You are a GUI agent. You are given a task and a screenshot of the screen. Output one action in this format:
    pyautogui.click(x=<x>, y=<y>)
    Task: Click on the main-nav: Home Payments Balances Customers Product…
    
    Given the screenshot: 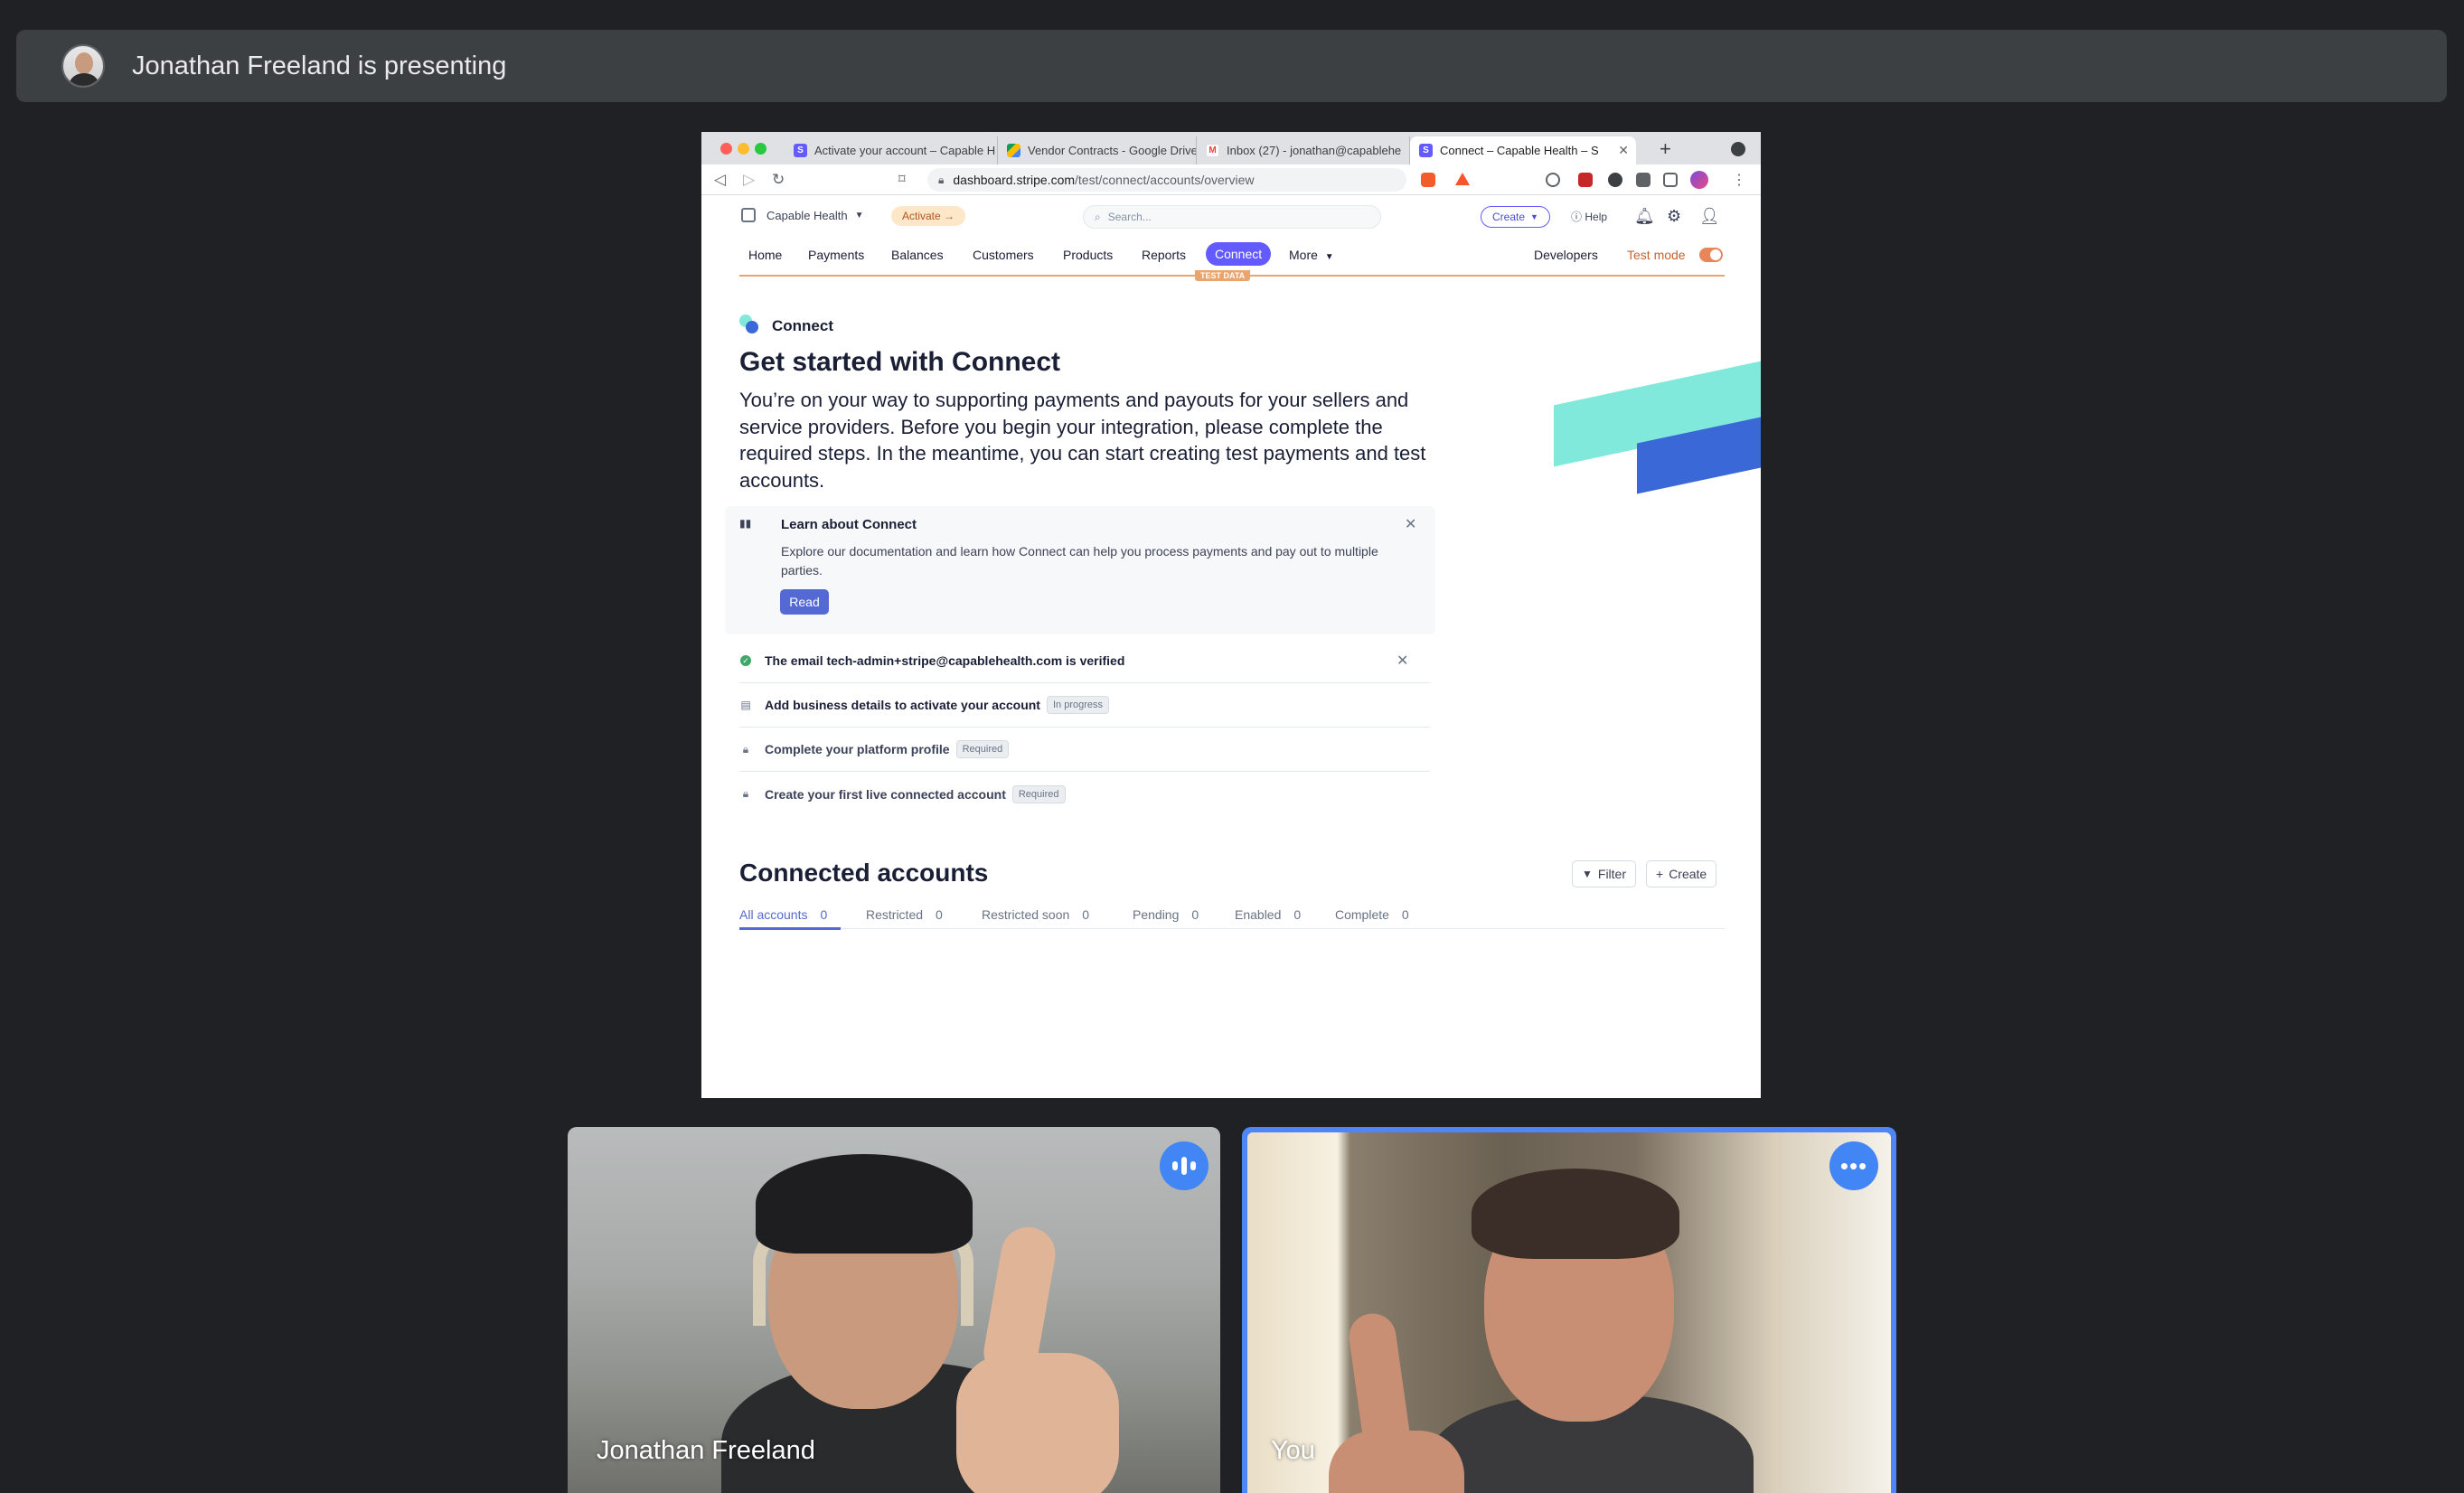 What is the action you would take?
    pyautogui.click(x=1231, y=256)
    